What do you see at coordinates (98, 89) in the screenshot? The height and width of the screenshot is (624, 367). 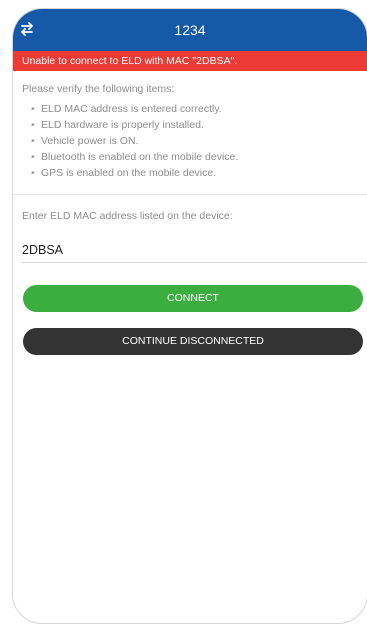 I see `verify-heading: Please verify the following items:` at bounding box center [98, 89].